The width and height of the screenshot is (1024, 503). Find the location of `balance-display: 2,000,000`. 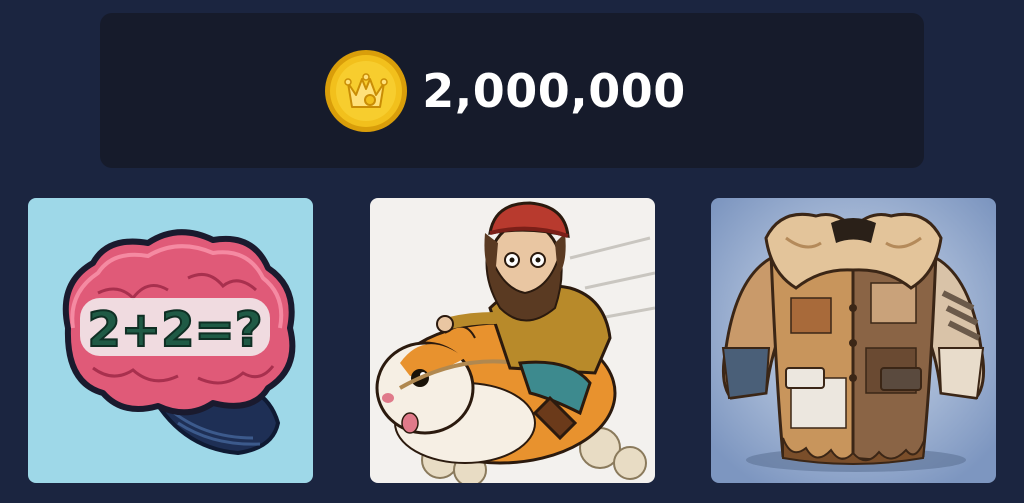

balance-display: 2,000,000 is located at coordinates (505, 91).